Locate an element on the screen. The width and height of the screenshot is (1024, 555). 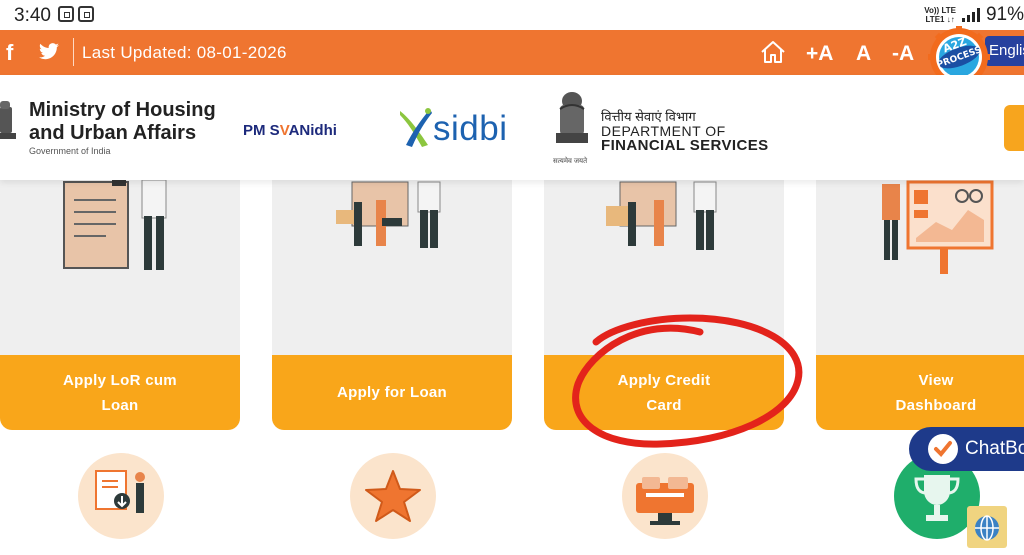
dfs-financial-services-line: FINANCIAL SERVICES is located at coordinates (685, 145).